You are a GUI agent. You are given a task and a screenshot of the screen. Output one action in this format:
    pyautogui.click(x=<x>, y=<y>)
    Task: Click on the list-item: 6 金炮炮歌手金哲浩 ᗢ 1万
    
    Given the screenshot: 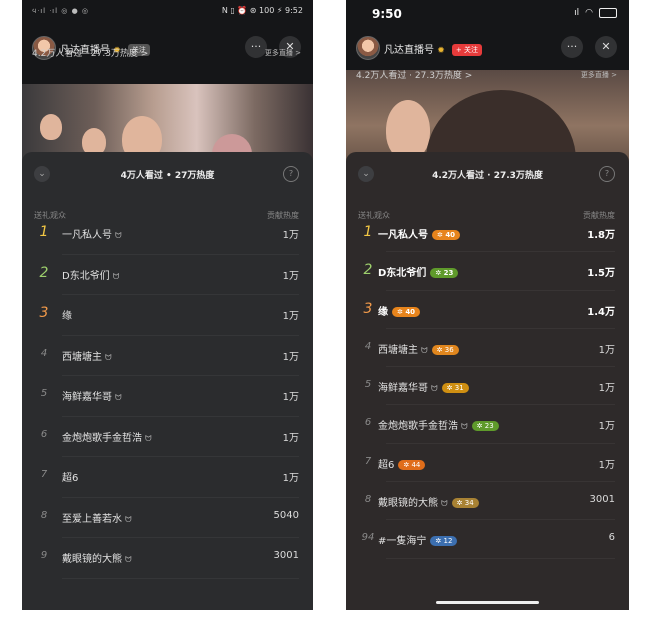 What is the action you would take?
    pyautogui.click(x=167, y=437)
    